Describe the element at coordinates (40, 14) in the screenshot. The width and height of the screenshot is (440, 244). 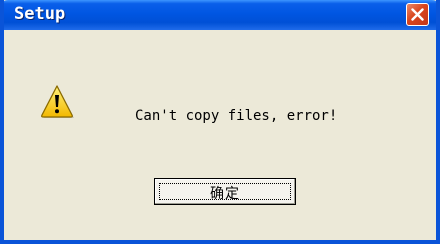
I see `window-title: Setup` at that location.